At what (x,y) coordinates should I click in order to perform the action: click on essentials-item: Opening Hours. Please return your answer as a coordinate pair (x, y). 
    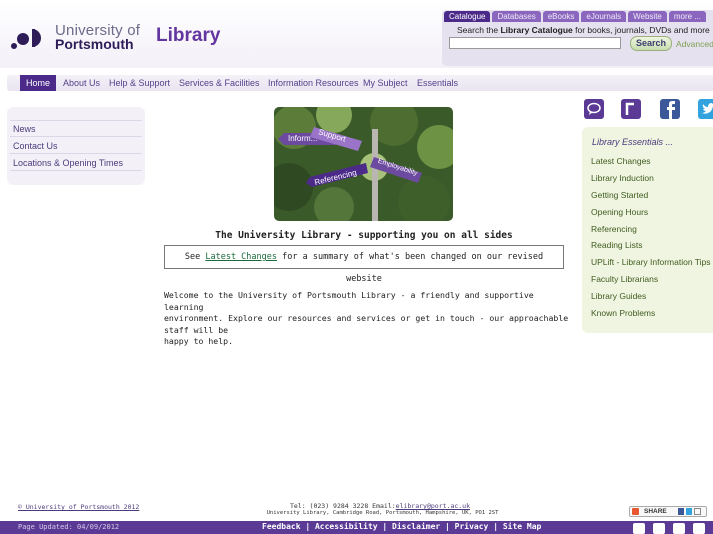
    Looking at the image, I should click on (619, 212).